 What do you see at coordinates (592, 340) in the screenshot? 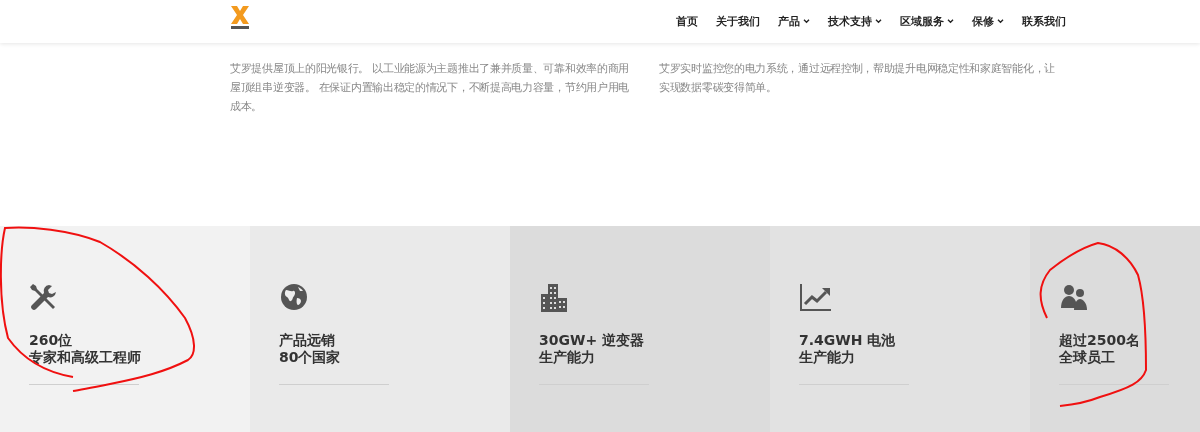
I see `stat-title: 30GW+ 逆变器` at bounding box center [592, 340].